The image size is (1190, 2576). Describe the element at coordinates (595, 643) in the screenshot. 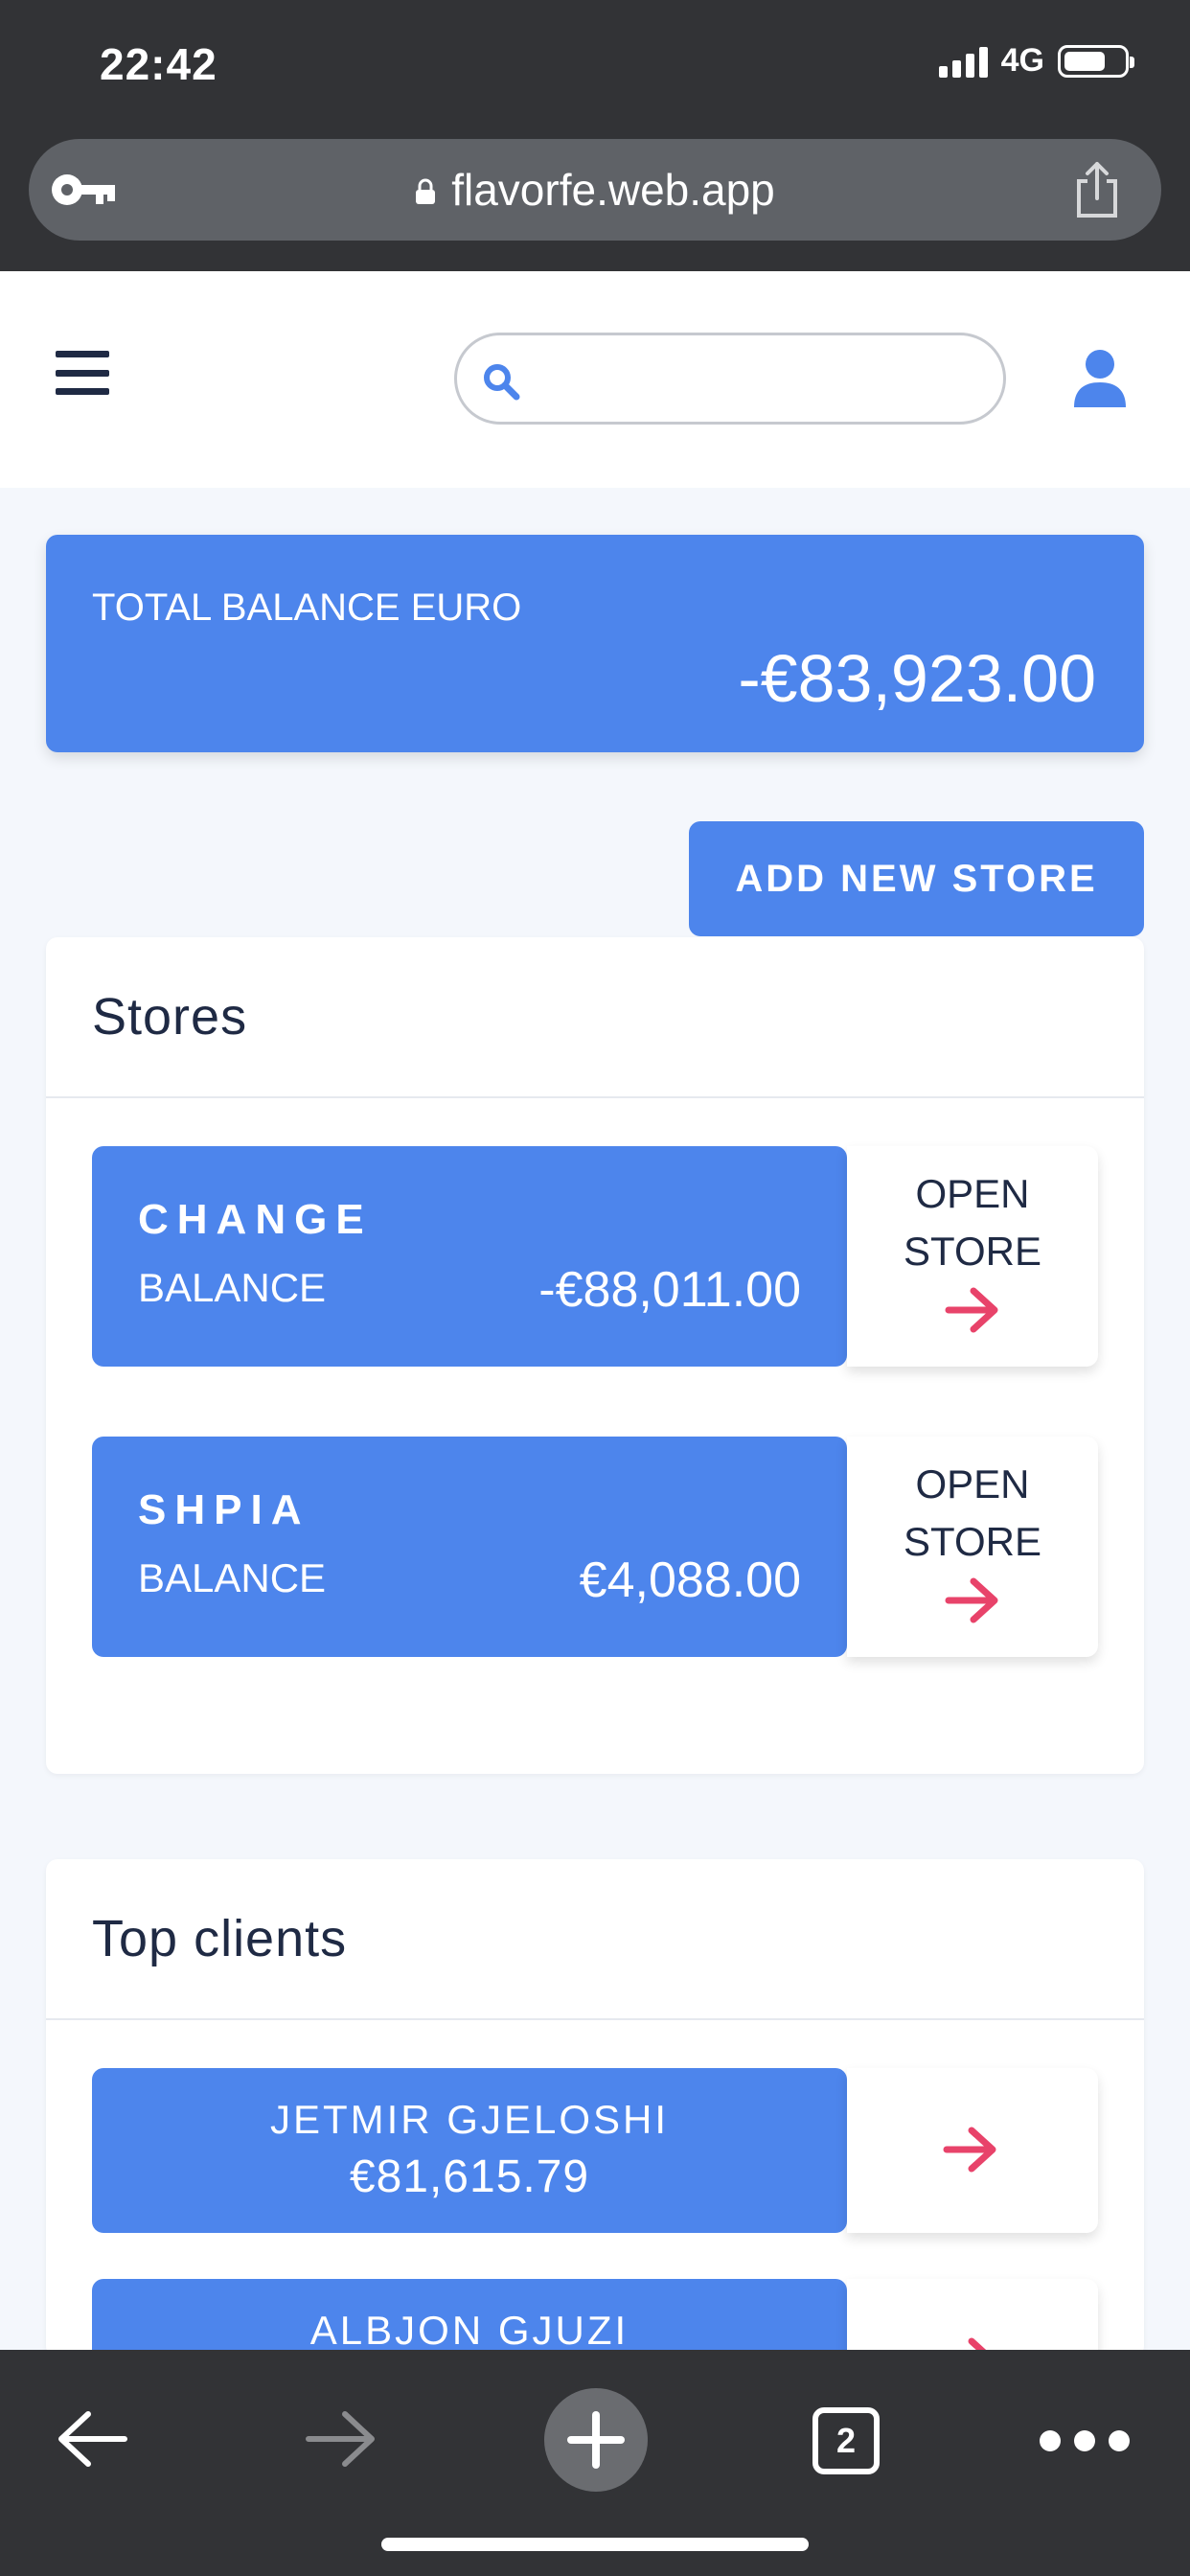

I see `total-balance-card: TOTAL BALANCE EURO -€83,923.00` at that location.